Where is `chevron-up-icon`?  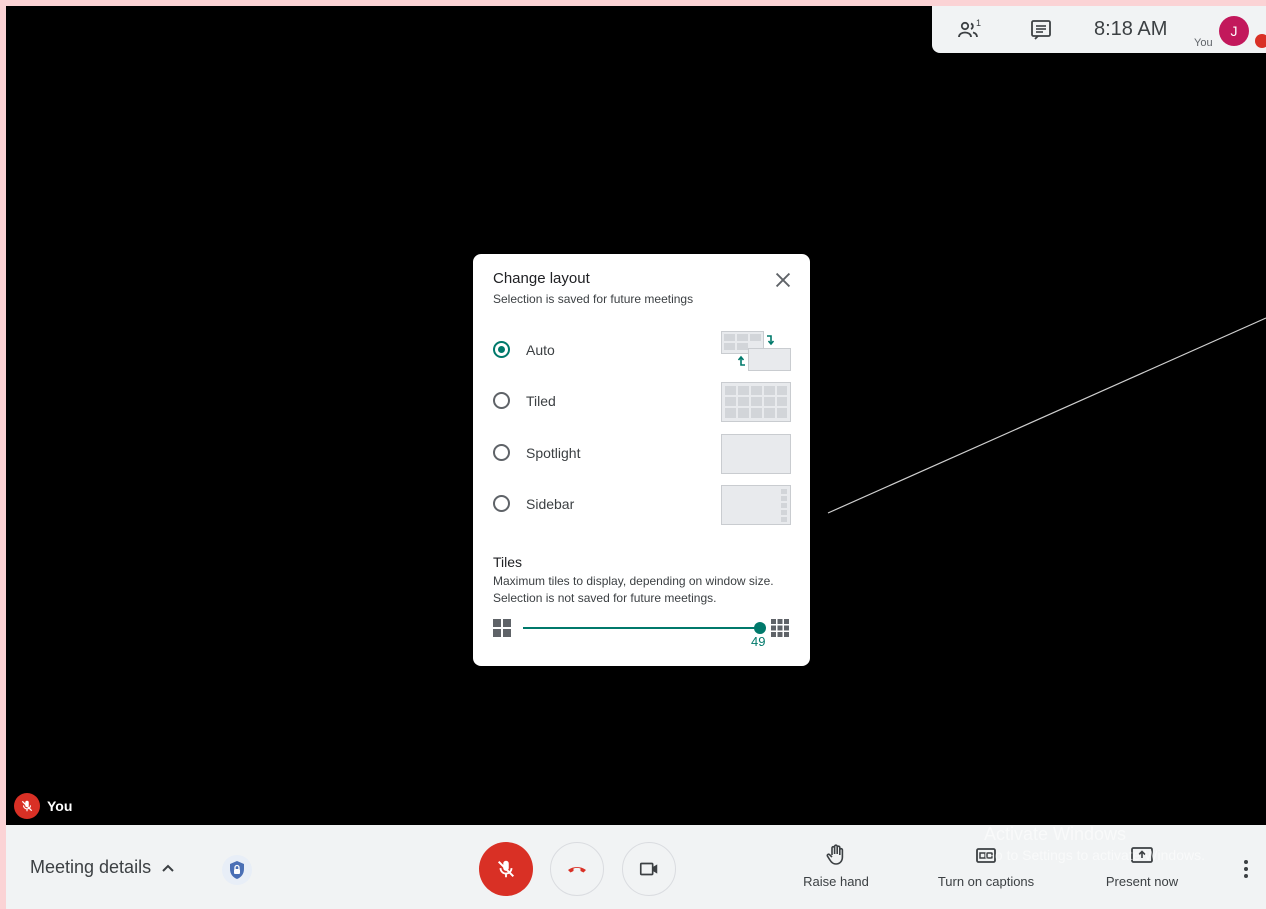
chevron-up-icon is located at coordinates (168, 868).